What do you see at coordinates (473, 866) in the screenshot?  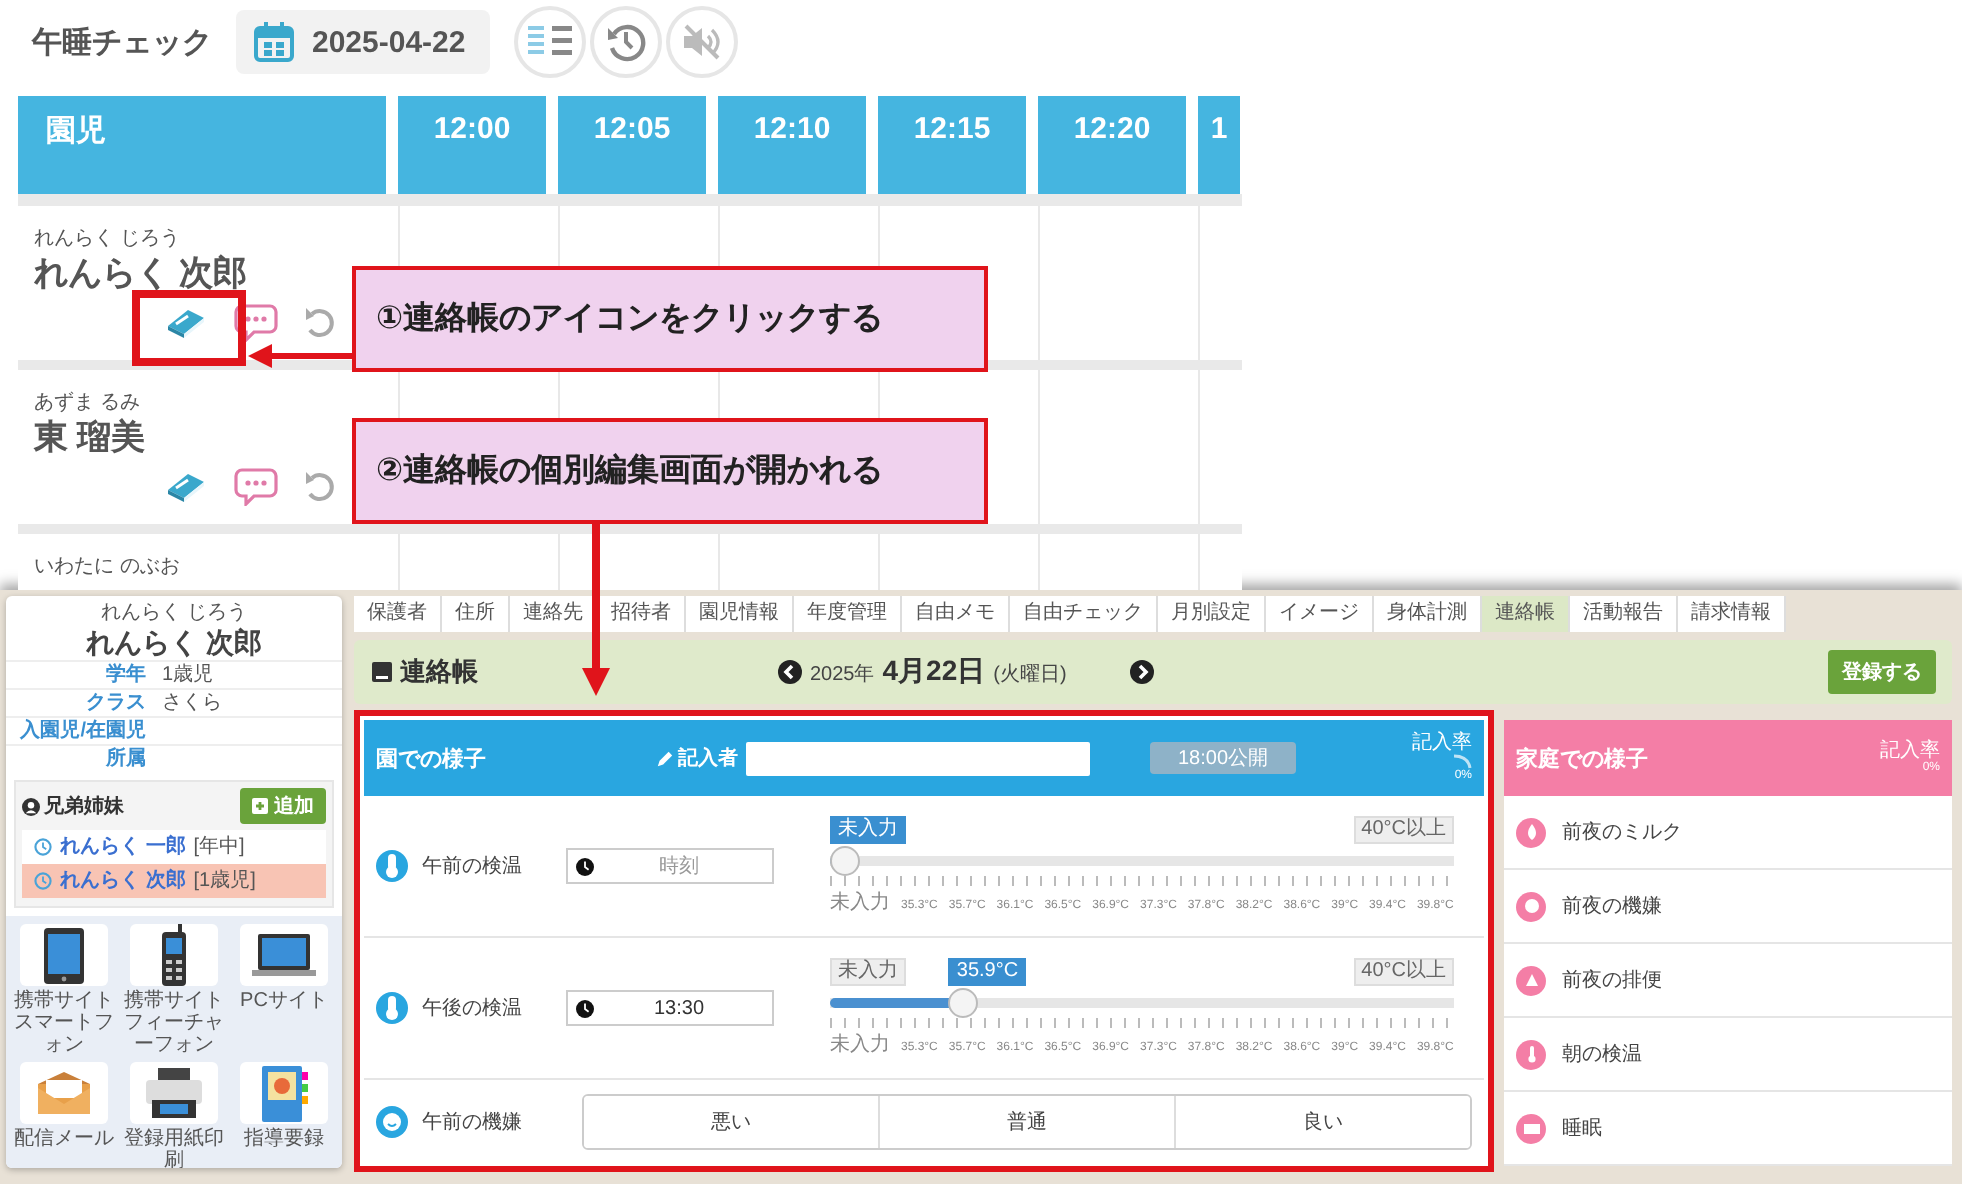 I see `row-label: 午前の検温` at bounding box center [473, 866].